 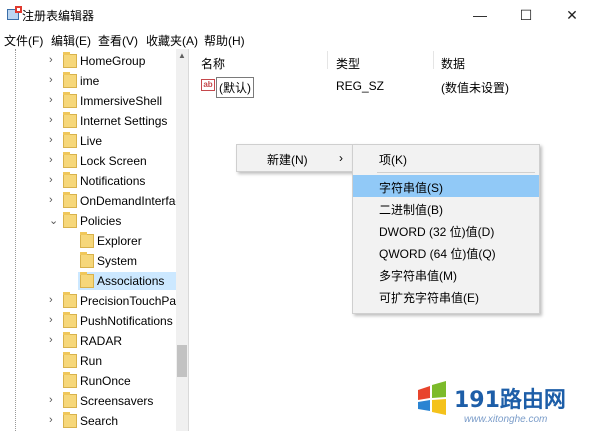 I want to click on tree-item-label: Internet Settings, so click(x=124, y=121).